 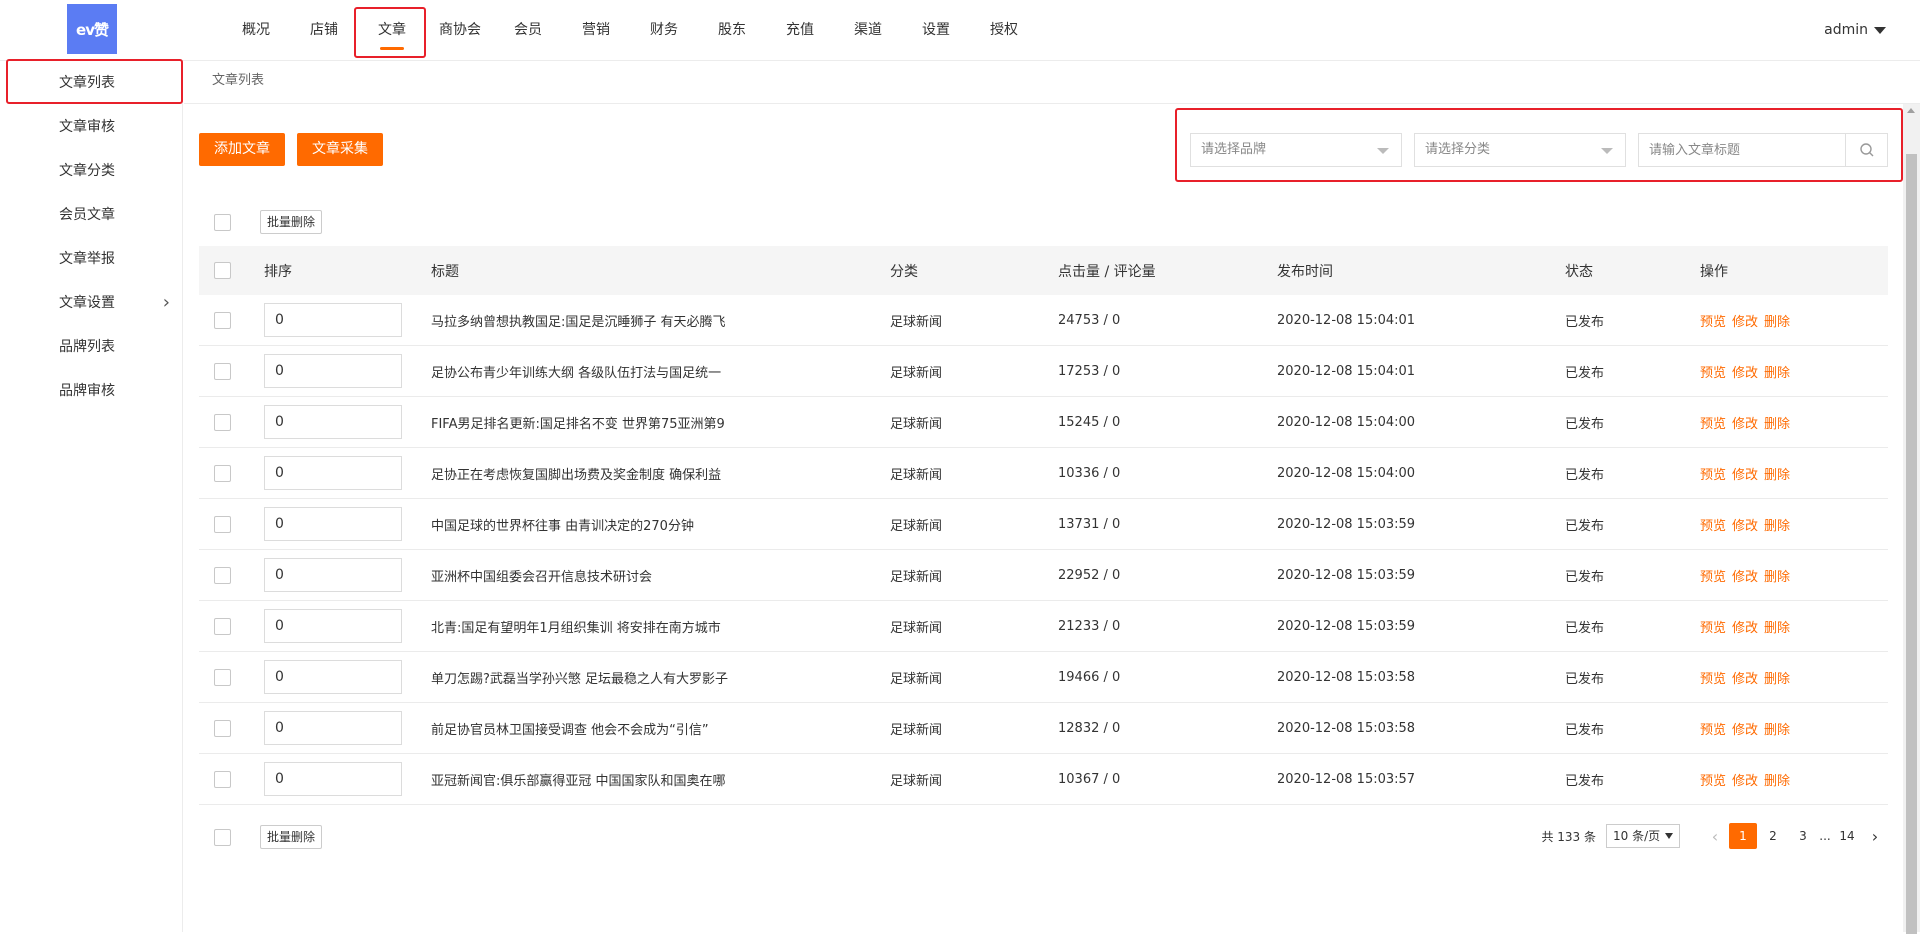 What do you see at coordinates (392, 30) in the screenshot?
I see `nav-item-2: 文章` at bounding box center [392, 30].